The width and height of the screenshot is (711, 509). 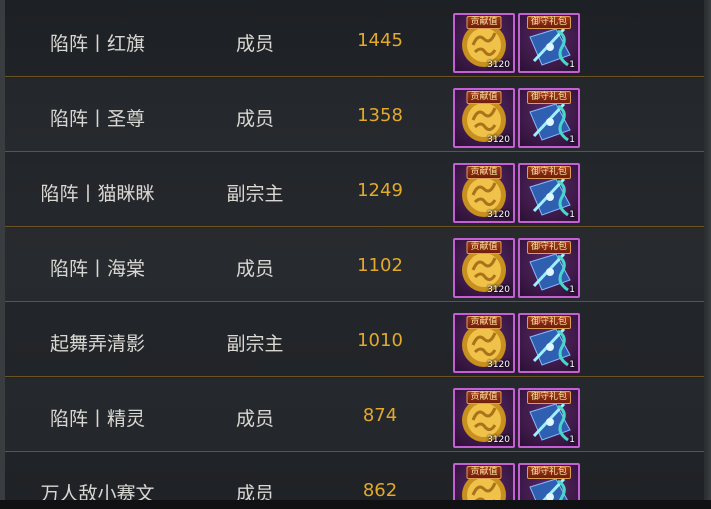 What do you see at coordinates (380, 490) in the screenshot?
I see `member-score: 862` at bounding box center [380, 490].